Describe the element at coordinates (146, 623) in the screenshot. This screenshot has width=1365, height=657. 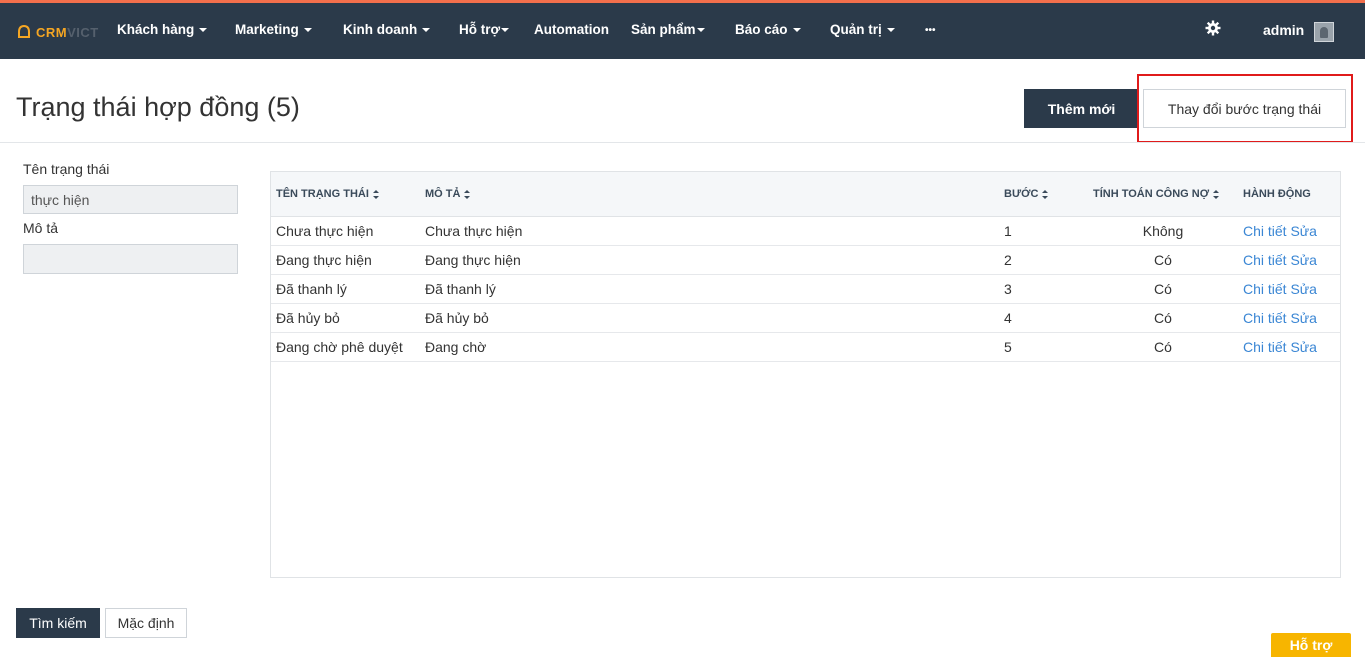
I see `reset-default-button: Mặc định` at that location.